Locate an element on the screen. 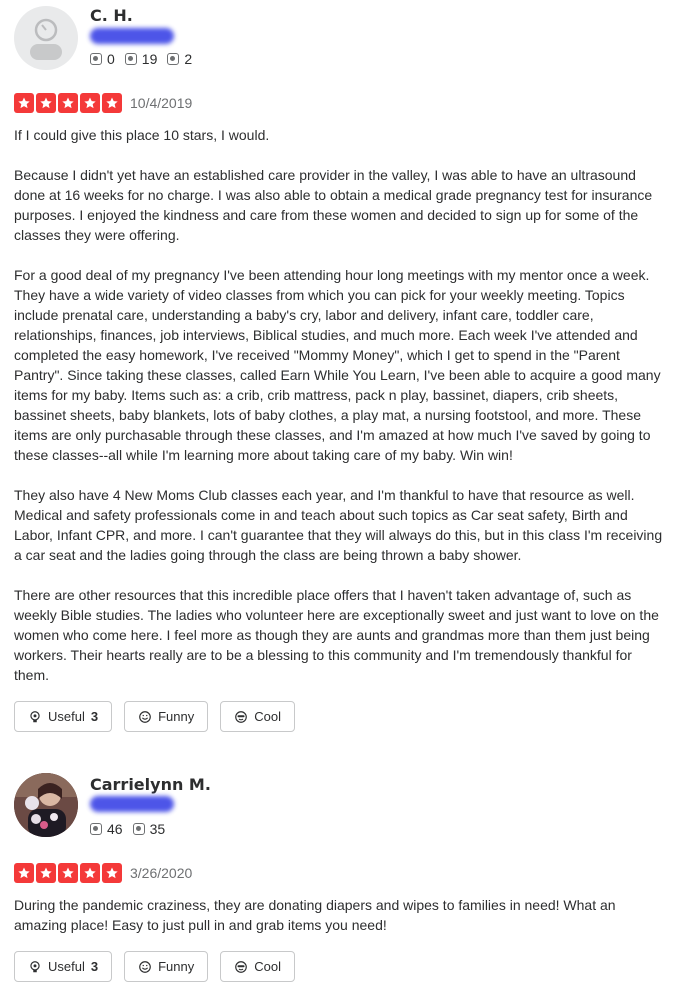 The image size is (678, 982). reaction-buttons: Useful 3 Funny Cool is located at coordinates (154, 716).